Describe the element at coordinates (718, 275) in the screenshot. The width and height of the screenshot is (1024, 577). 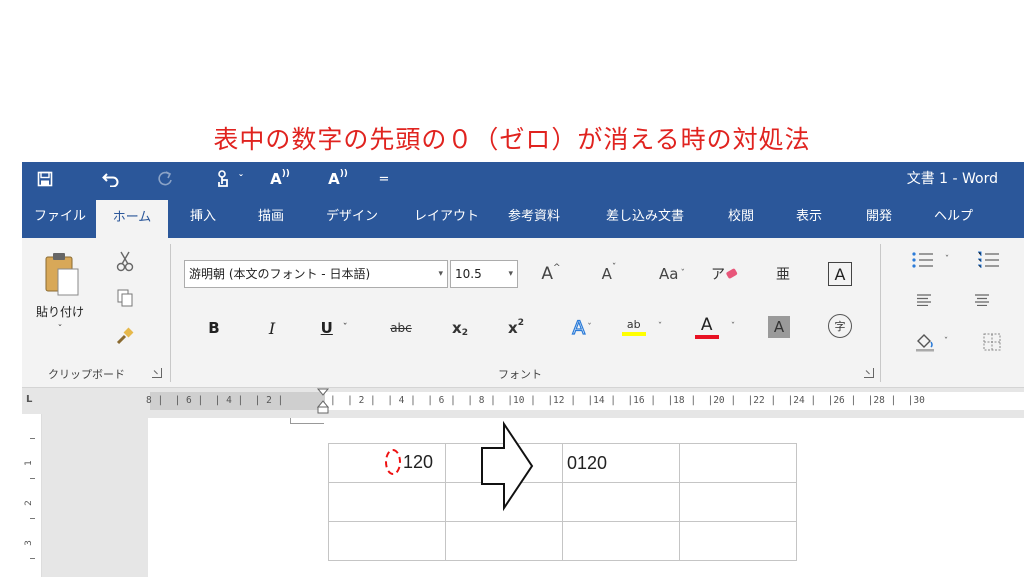
I see `clear-formatting-label: ア` at that location.